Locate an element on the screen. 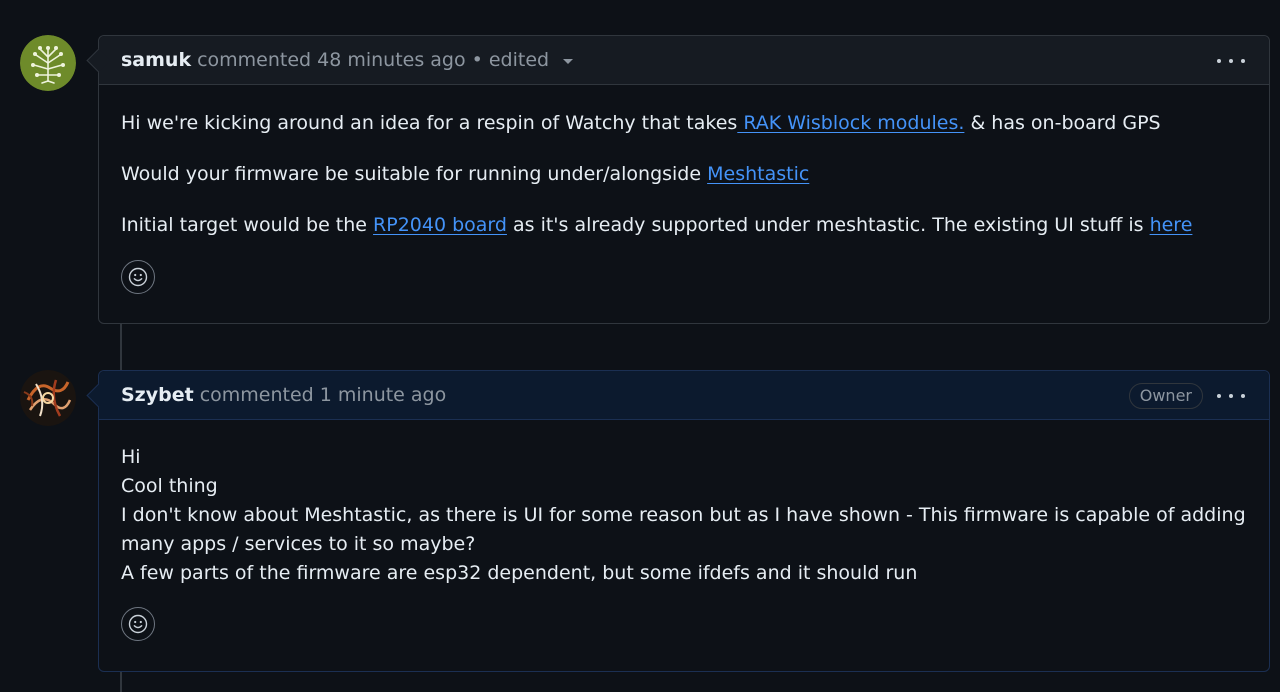 The width and height of the screenshot is (1280, 692). rak-wisblock-link: RAK Wisblock modules. is located at coordinates (850, 123).